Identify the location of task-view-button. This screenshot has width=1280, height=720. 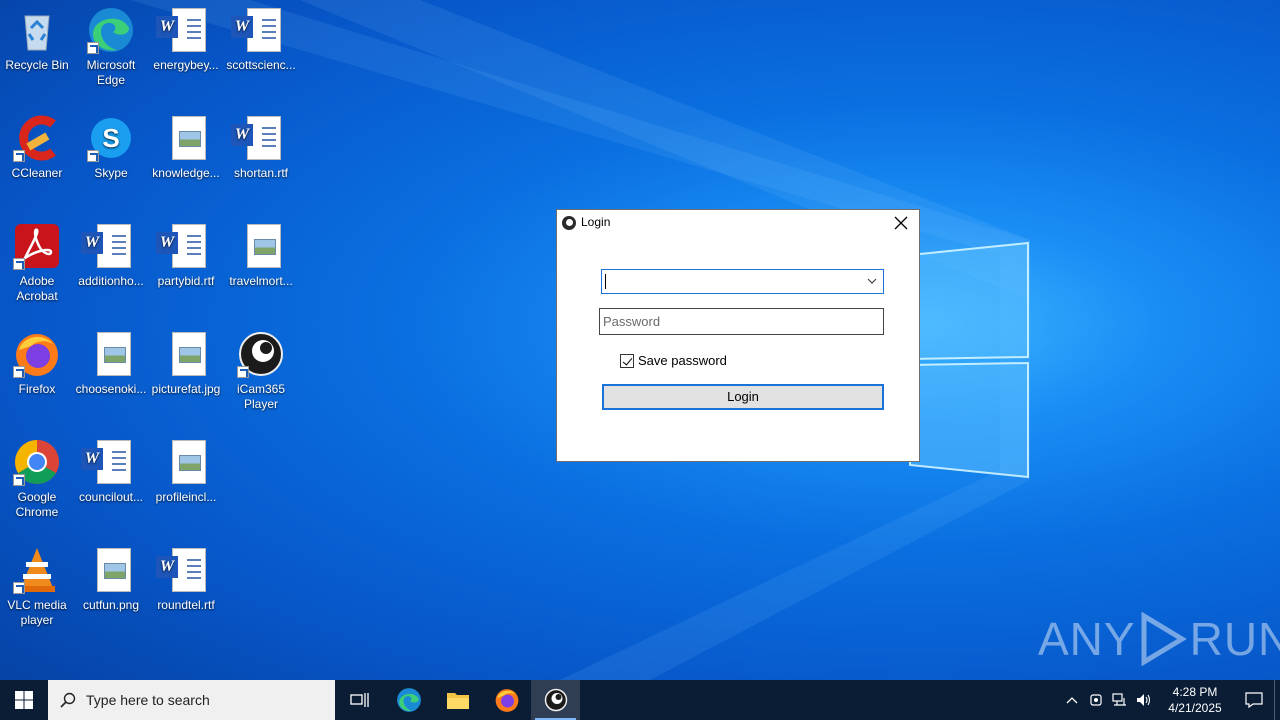
(359, 700).